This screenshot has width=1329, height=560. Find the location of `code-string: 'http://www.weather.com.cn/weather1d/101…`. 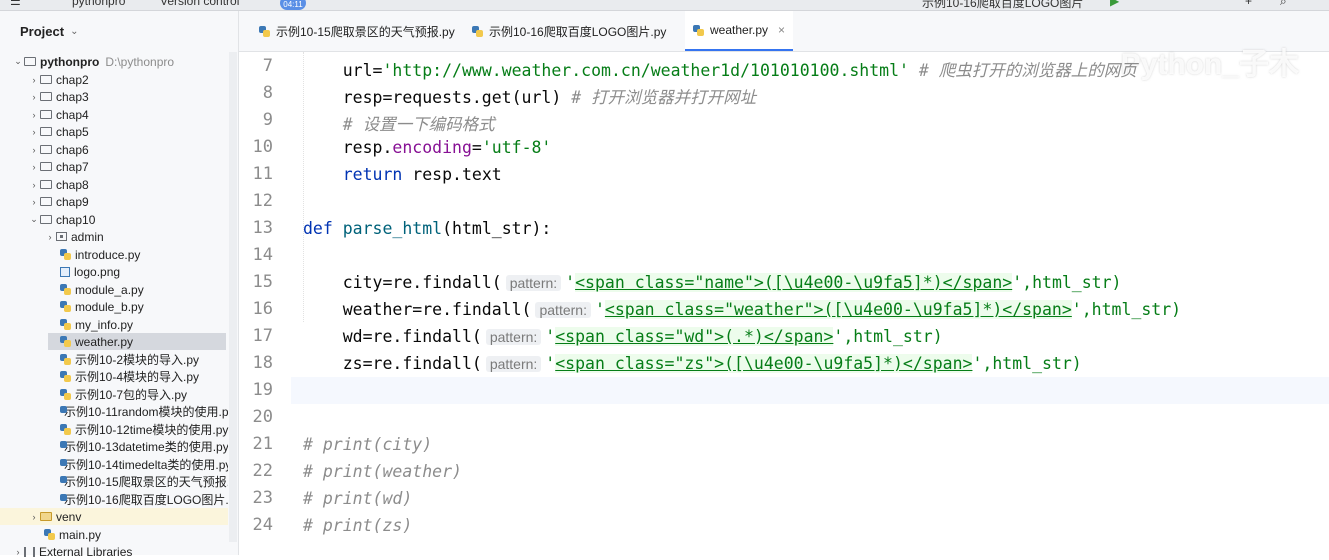

code-string: 'http://www.weather.com.cn/weather1d/101… is located at coordinates (645, 70).